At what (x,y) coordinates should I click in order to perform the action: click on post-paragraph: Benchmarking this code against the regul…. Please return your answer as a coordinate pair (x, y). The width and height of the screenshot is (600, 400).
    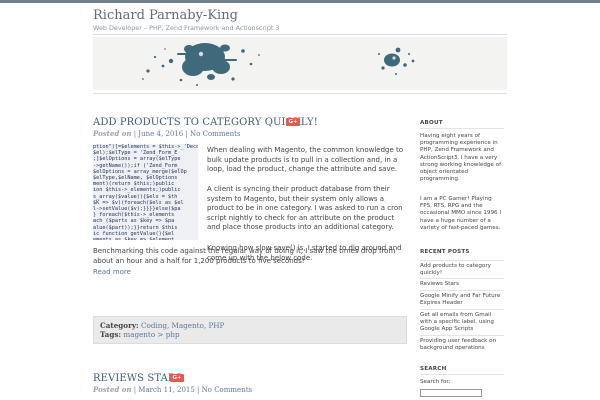
    Looking at the image, I should click on (244, 256).